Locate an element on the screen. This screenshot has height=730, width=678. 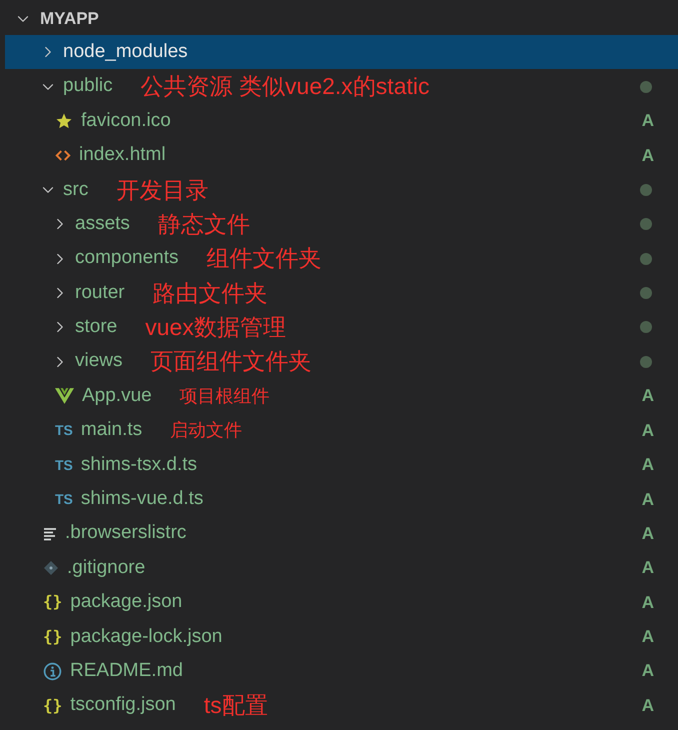
tree-row: components 组件文件夹 is located at coordinates (341, 258).